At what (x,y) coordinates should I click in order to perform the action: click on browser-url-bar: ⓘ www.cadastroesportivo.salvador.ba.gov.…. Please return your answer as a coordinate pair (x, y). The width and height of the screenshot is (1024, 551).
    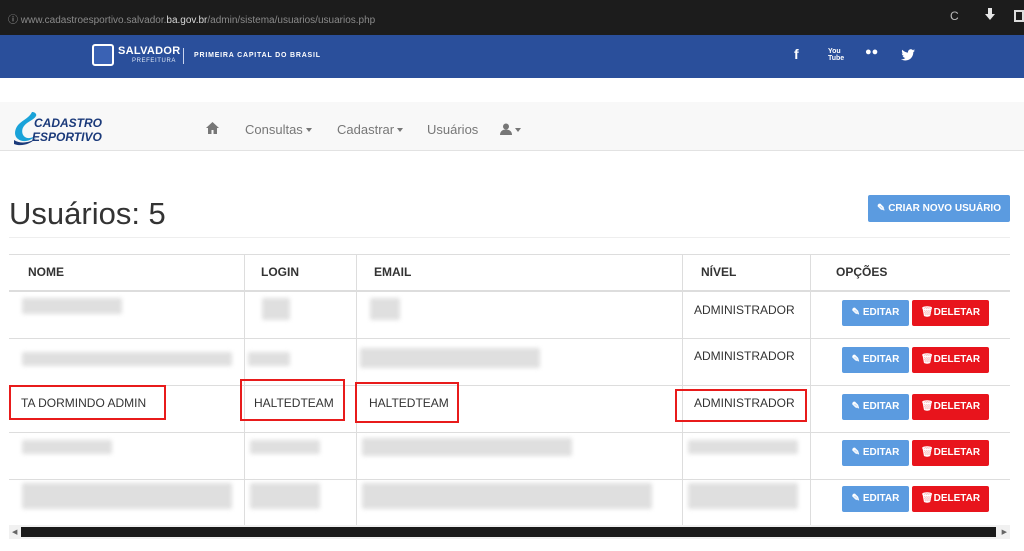
    Looking at the image, I should click on (512, 17).